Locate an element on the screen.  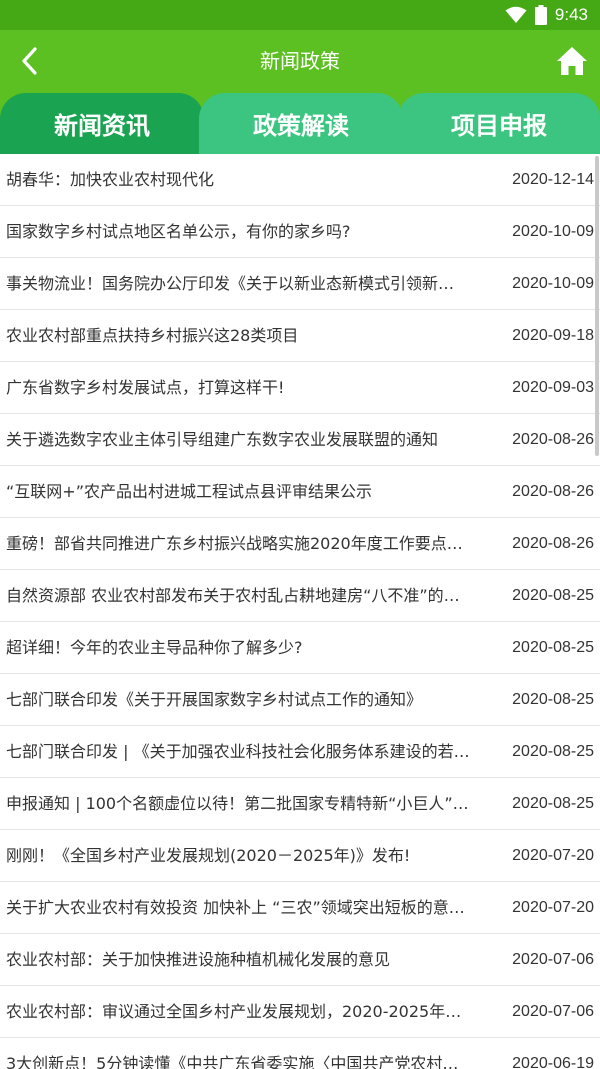
list-item: 关于遴选数字农业主体引导组建广东数字农业发展联盟的通知 2020-08-26 is located at coordinates (300, 440).